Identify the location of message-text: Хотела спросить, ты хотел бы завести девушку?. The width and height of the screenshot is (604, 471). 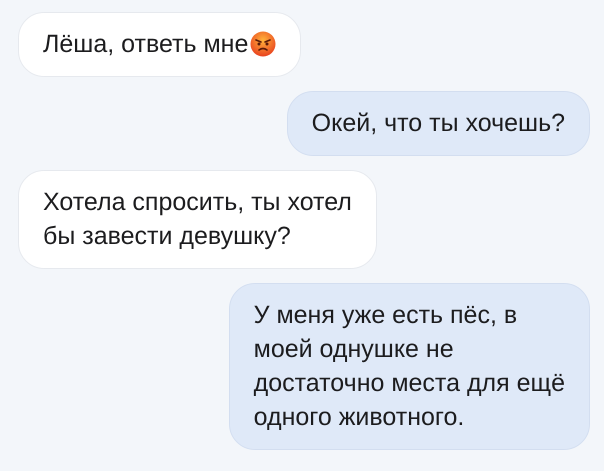
(197, 219).